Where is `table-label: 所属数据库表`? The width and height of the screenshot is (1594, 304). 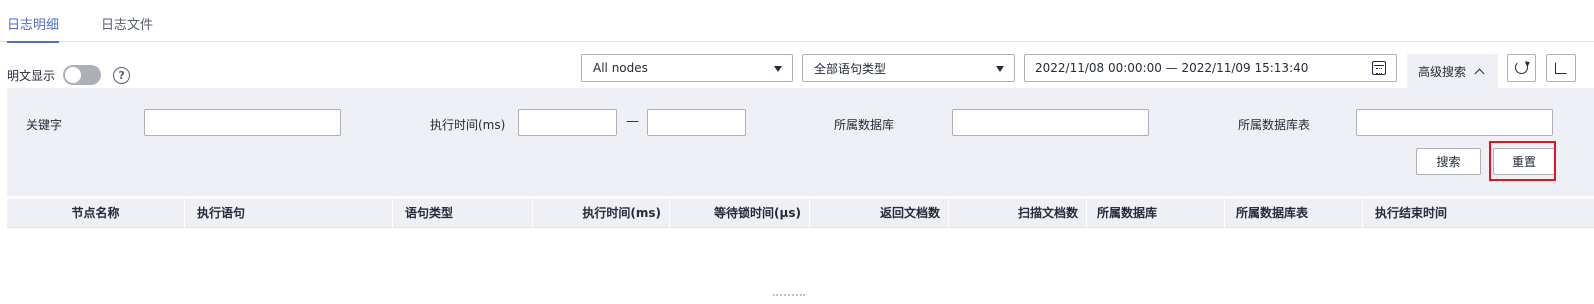 table-label: 所属数据库表 is located at coordinates (1274, 125).